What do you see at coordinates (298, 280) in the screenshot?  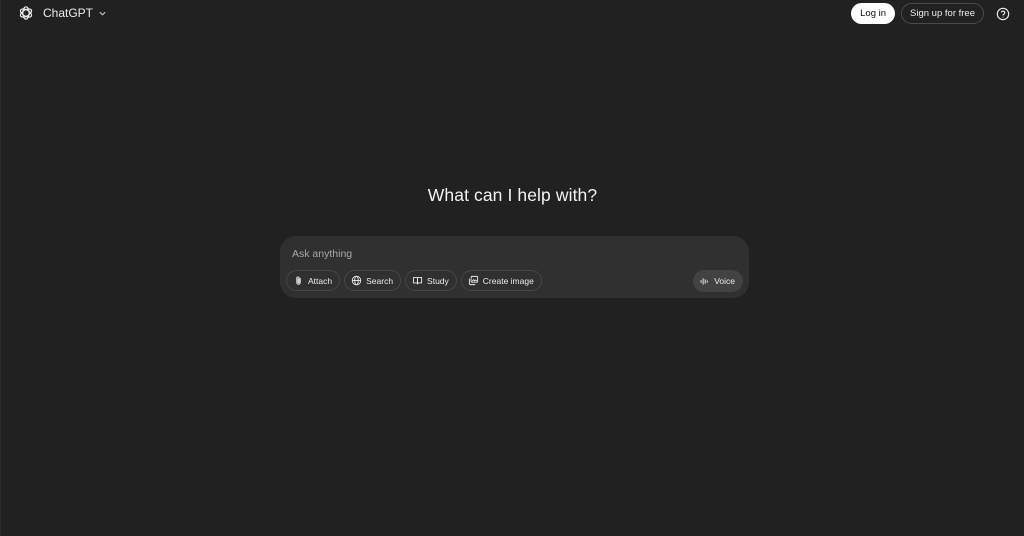 I see `paperclip-icon` at bounding box center [298, 280].